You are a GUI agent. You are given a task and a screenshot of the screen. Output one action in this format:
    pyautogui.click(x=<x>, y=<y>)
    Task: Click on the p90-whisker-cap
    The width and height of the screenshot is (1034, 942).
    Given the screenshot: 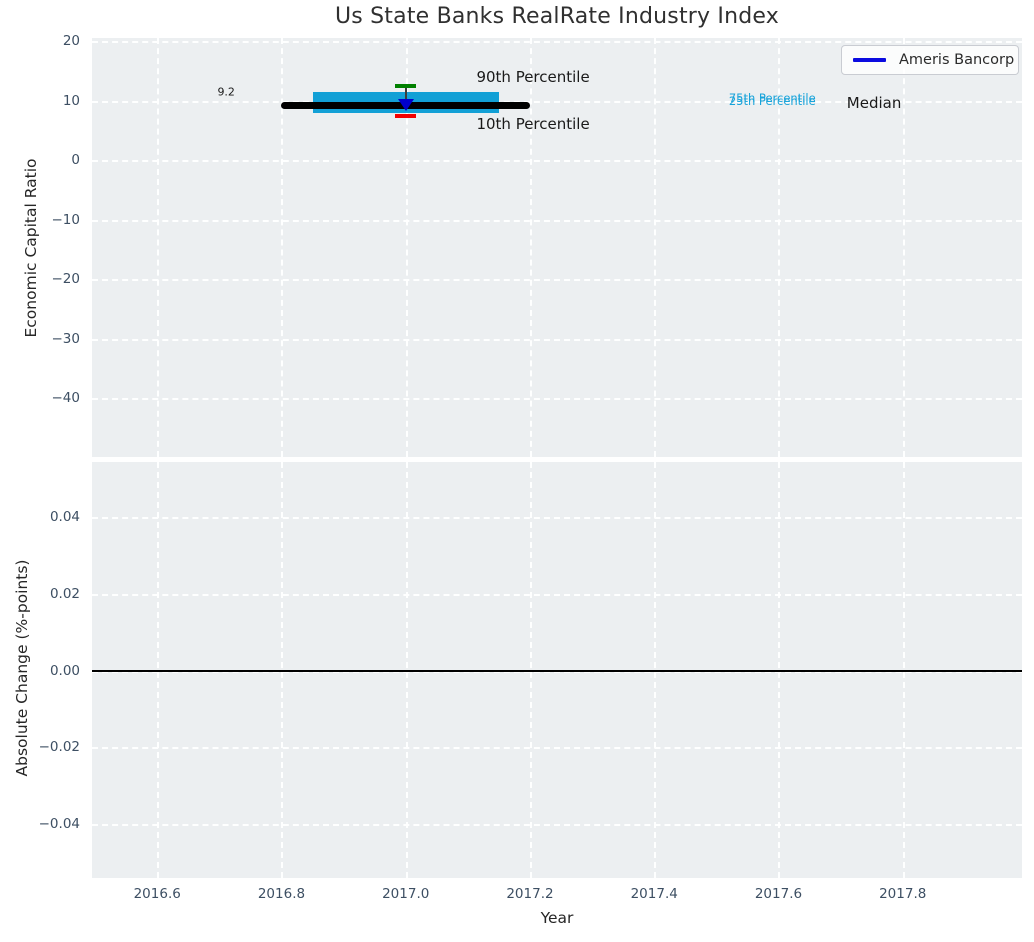 What is the action you would take?
    pyautogui.click(x=406, y=86)
    